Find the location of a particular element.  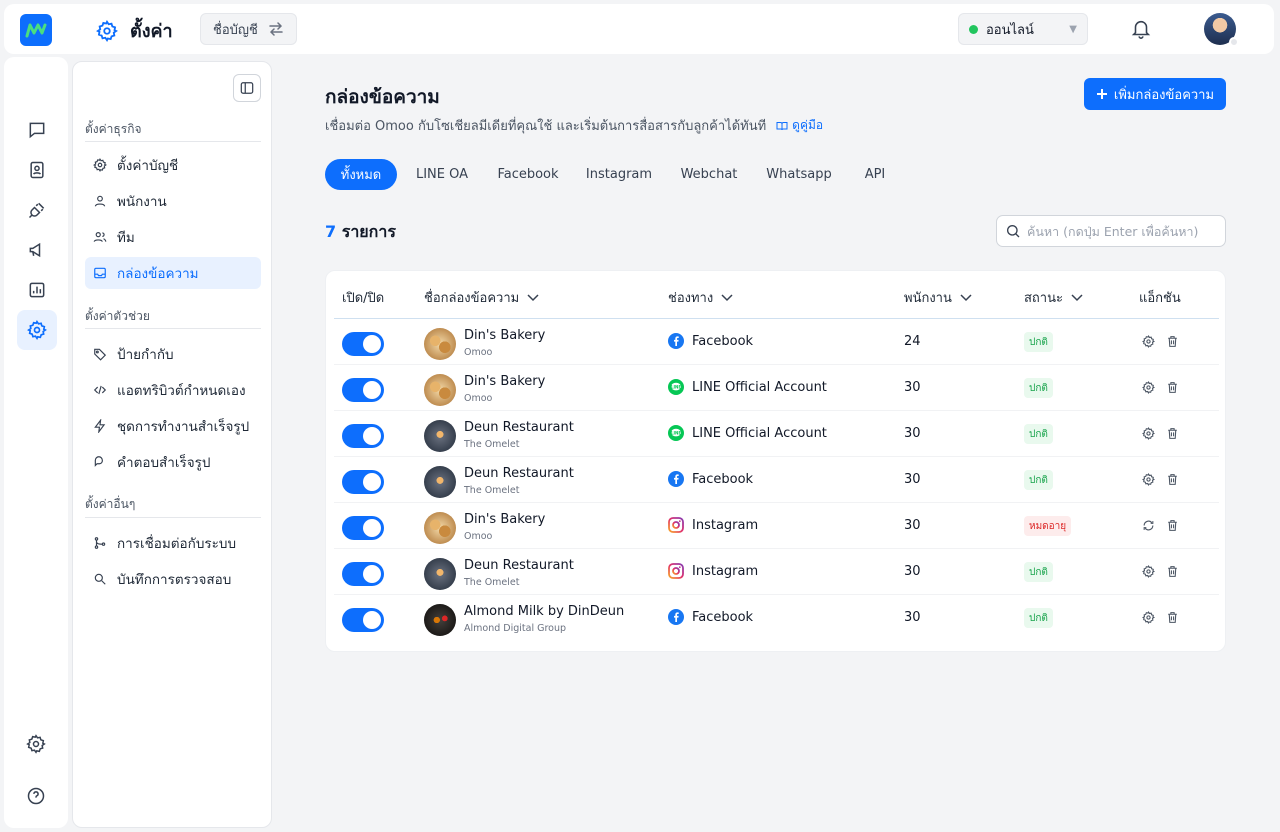

tab-facebook: Facebook is located at coordinates (528, 174).